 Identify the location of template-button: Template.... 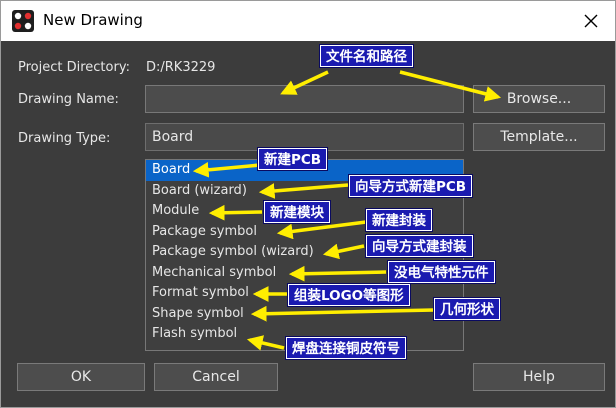
(539, 137).